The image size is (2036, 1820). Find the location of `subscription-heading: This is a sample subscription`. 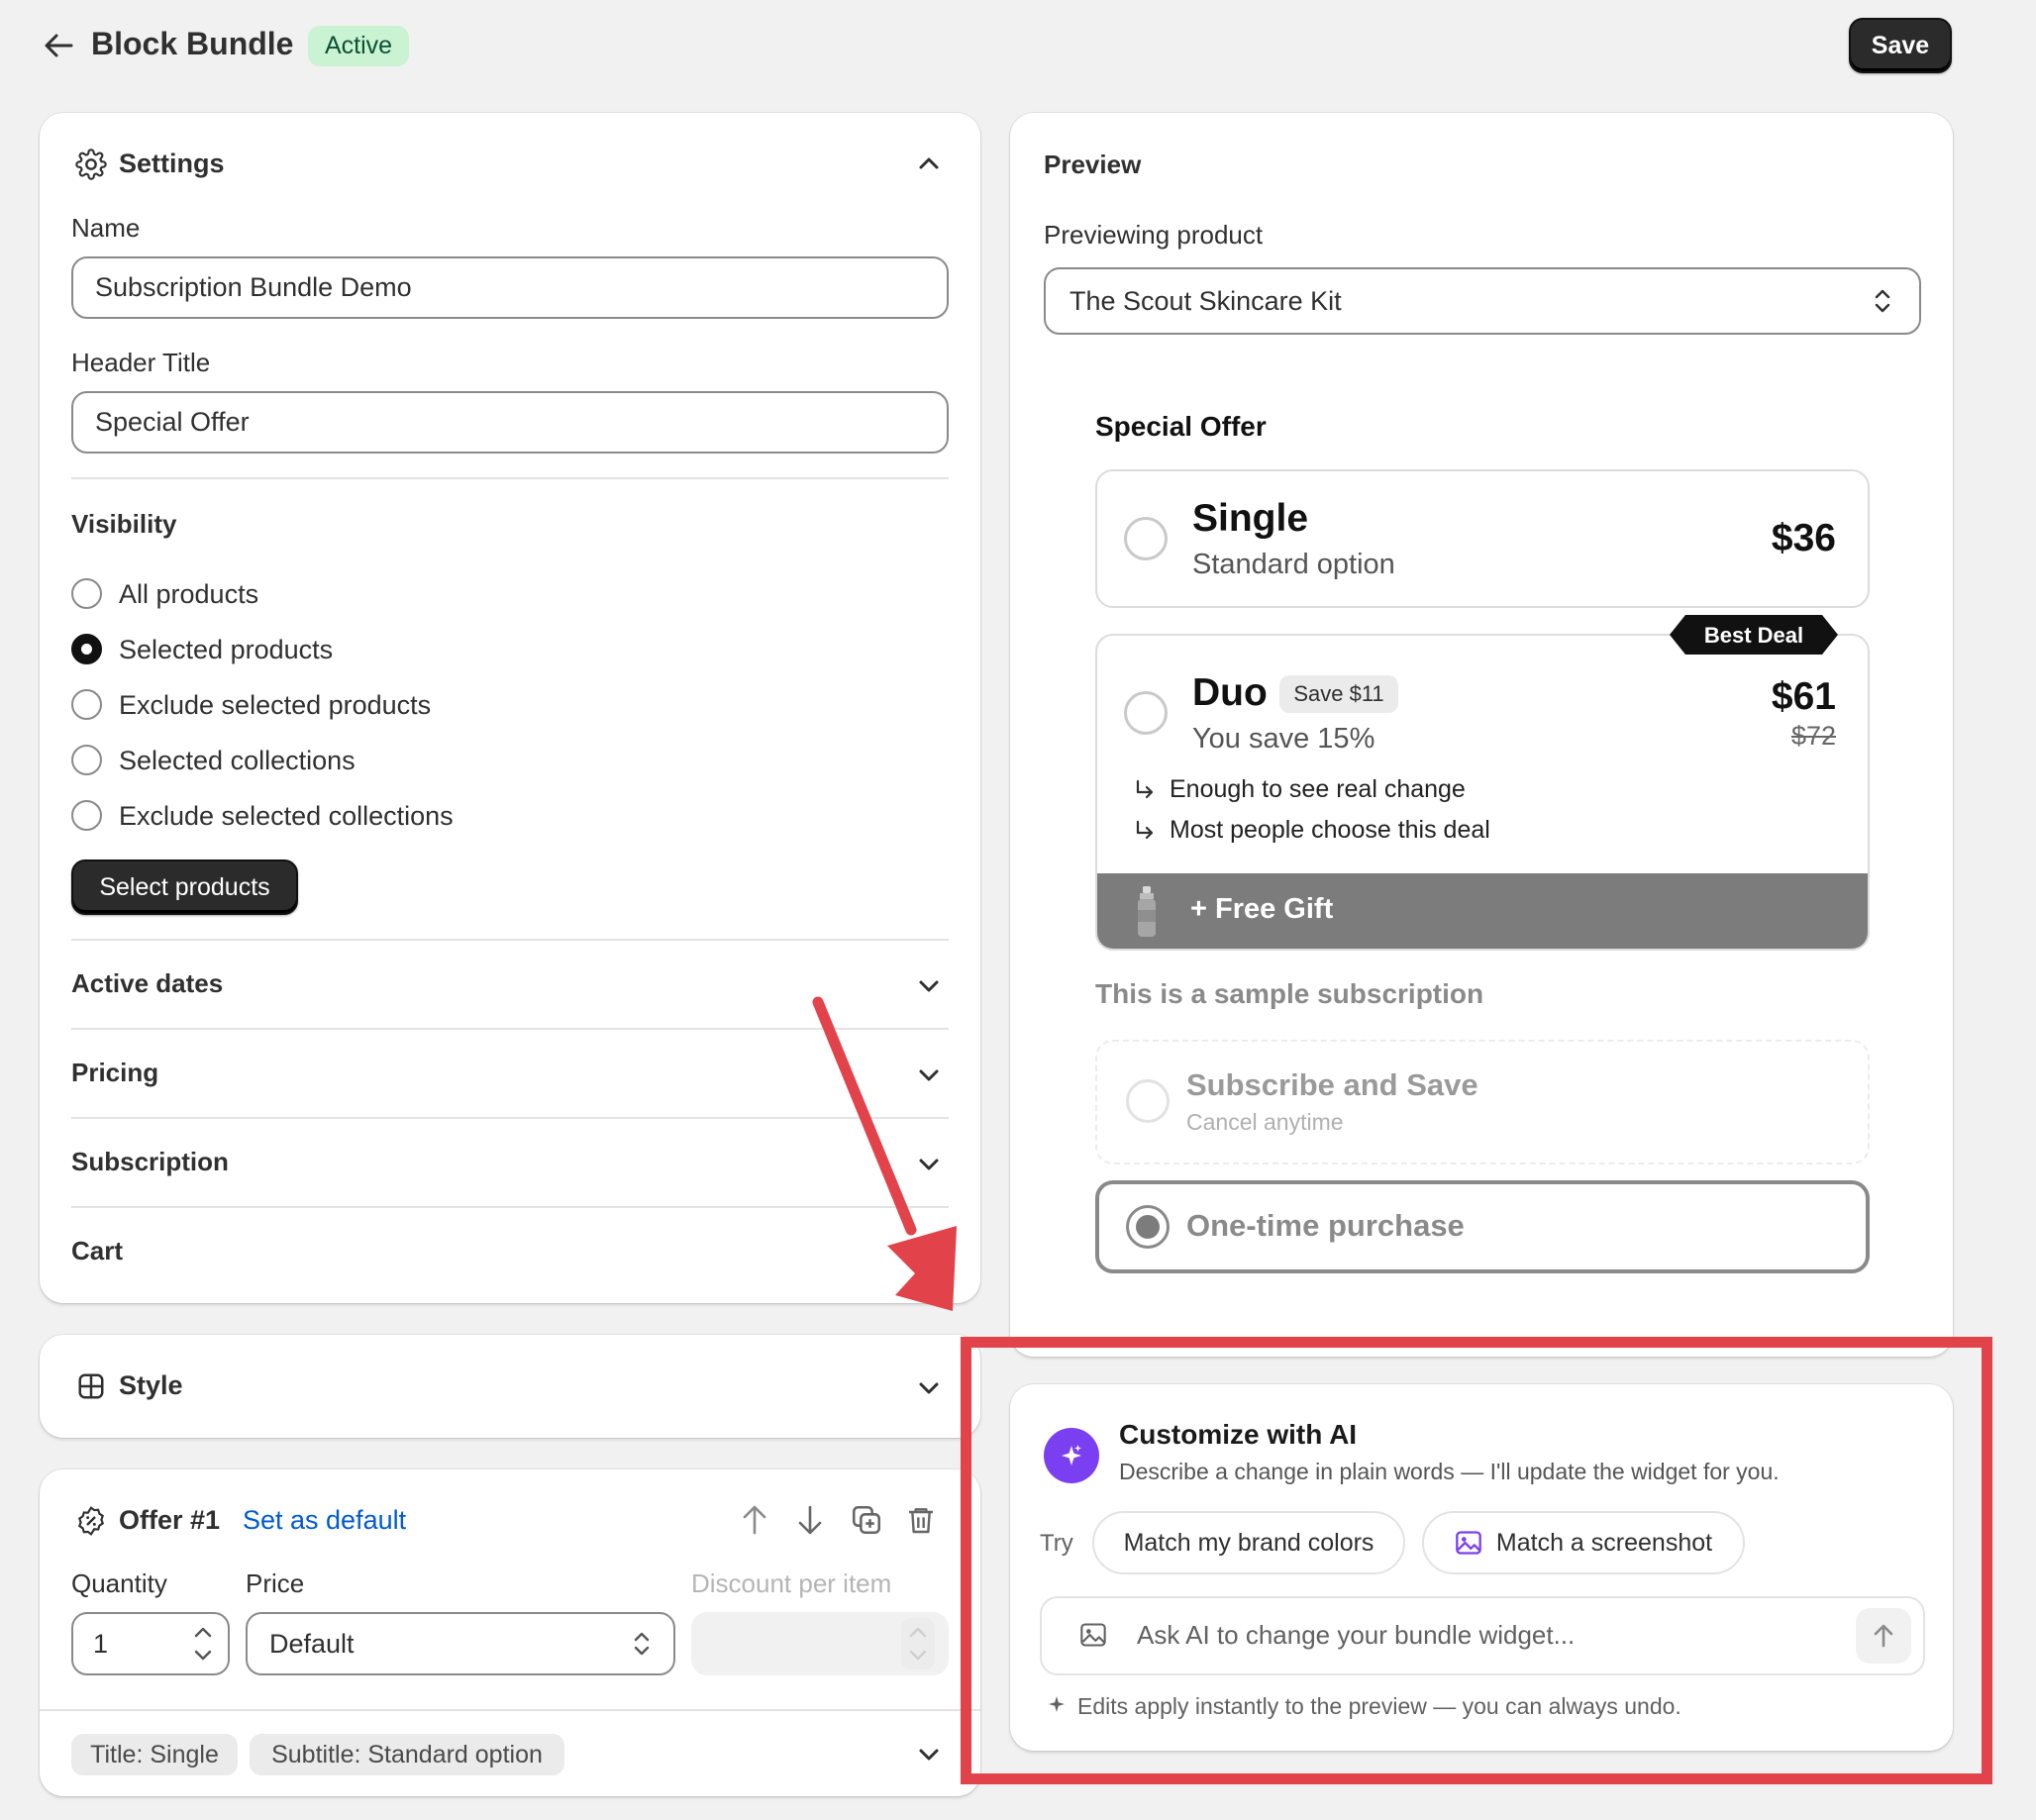

subscription-heading: This is a sample subscription is located at coordinates (1289, 993).